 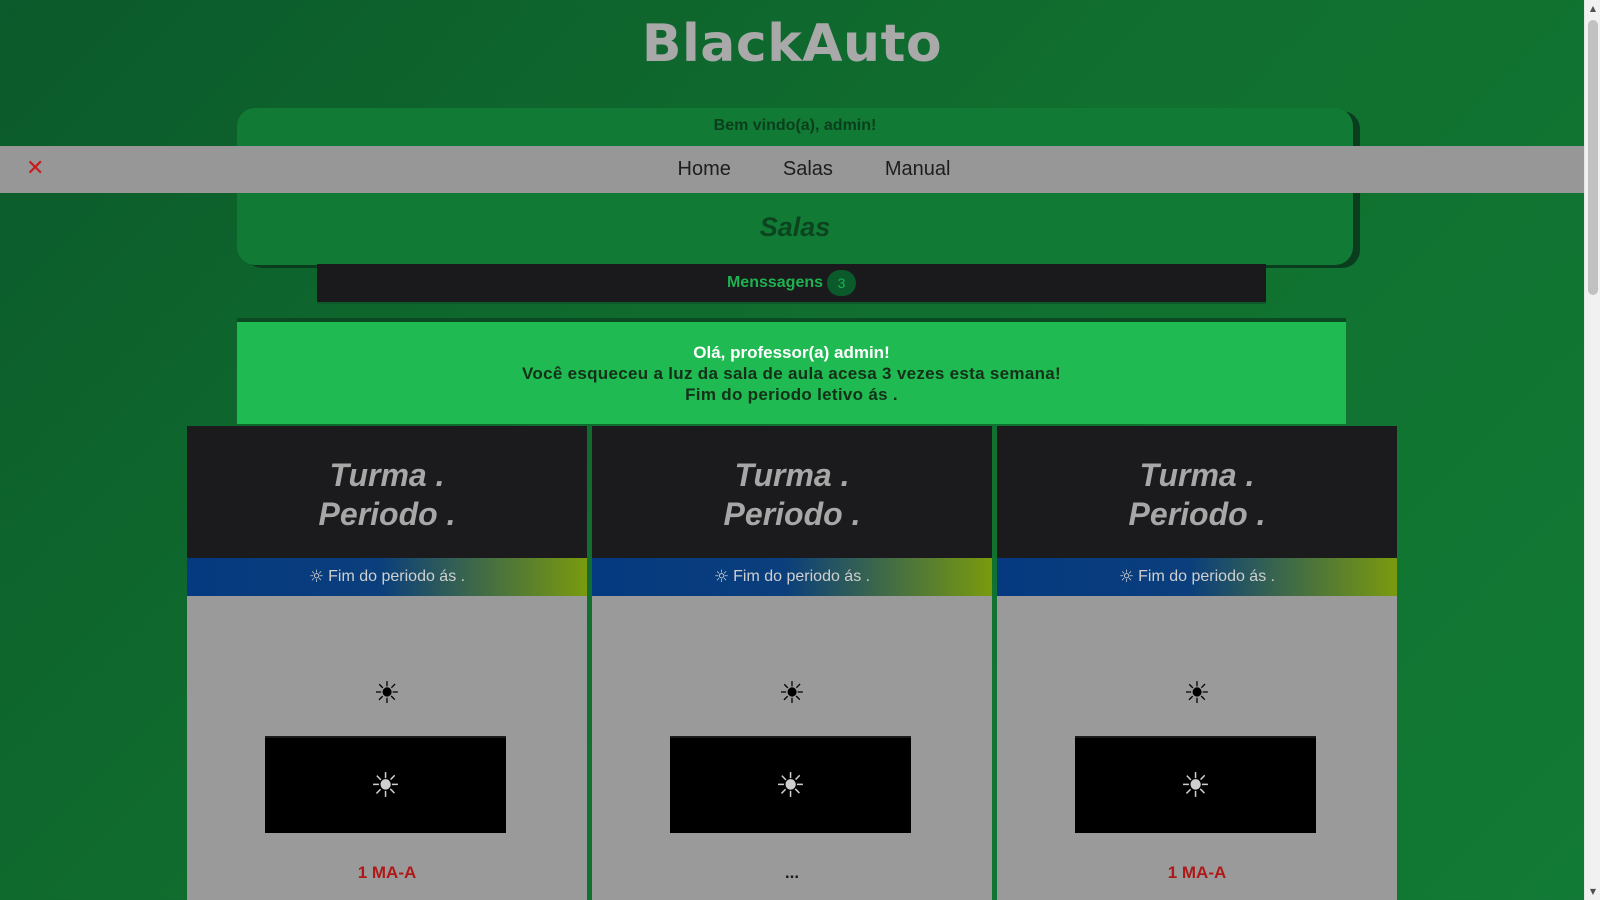 I want to click on scroll-up-icon: ▲, so click(x=1592, y=8).